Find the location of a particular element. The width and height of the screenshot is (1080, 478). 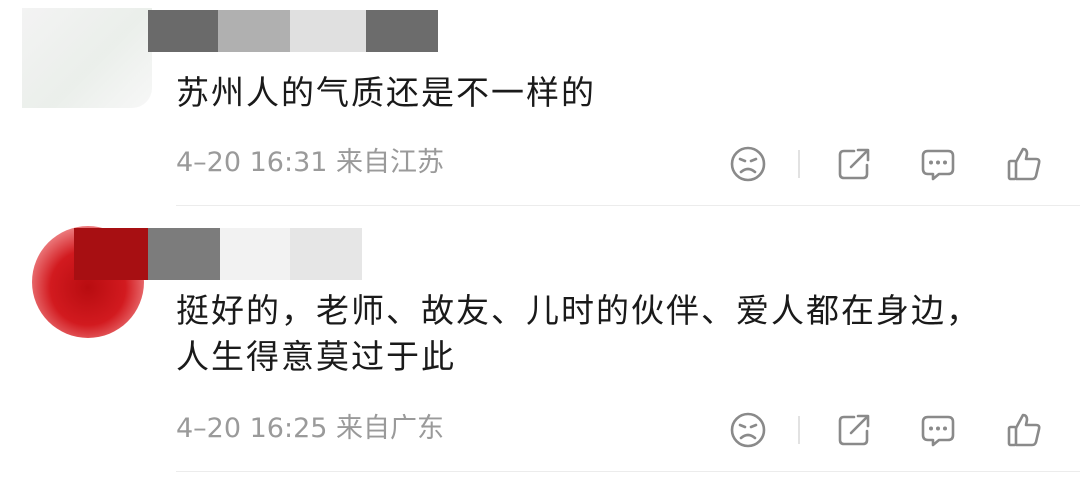

comment-text-line: 挺好的，老师、故友、儿时的伙伴、爱人都在身边， is located at coordinates (578, 310).